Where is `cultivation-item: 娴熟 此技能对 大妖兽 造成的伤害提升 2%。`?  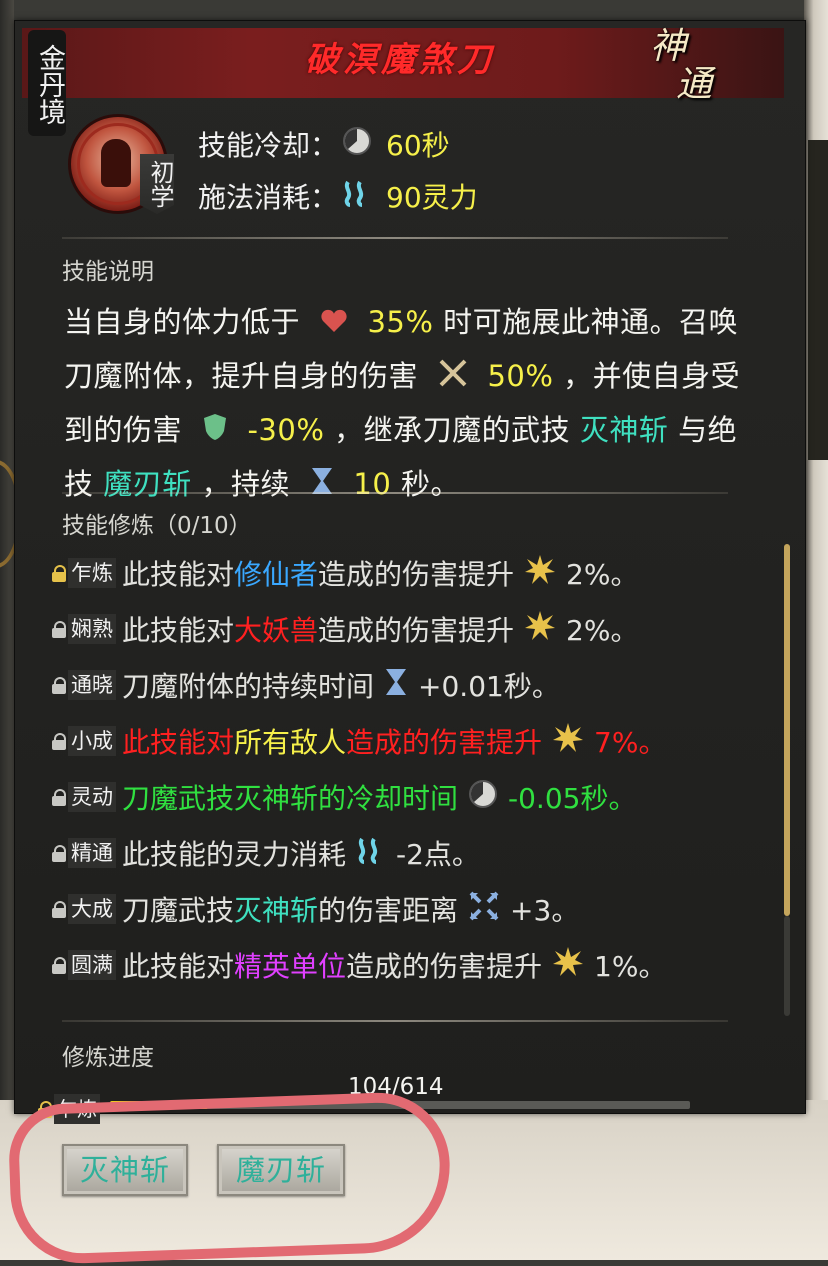 cultivation-item: 娴熟 此技能对 大妖兽 造成的伤害提升 2%。 is located at coordinates (345, 629).